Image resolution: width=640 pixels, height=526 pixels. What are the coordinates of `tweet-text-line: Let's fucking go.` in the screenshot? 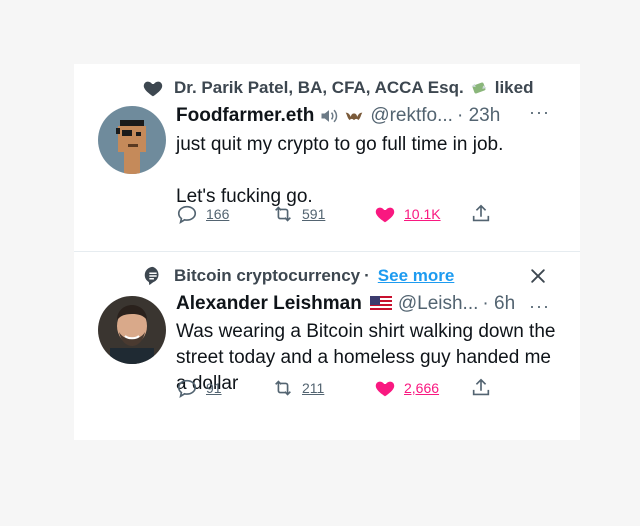 It's located at (244, 196).